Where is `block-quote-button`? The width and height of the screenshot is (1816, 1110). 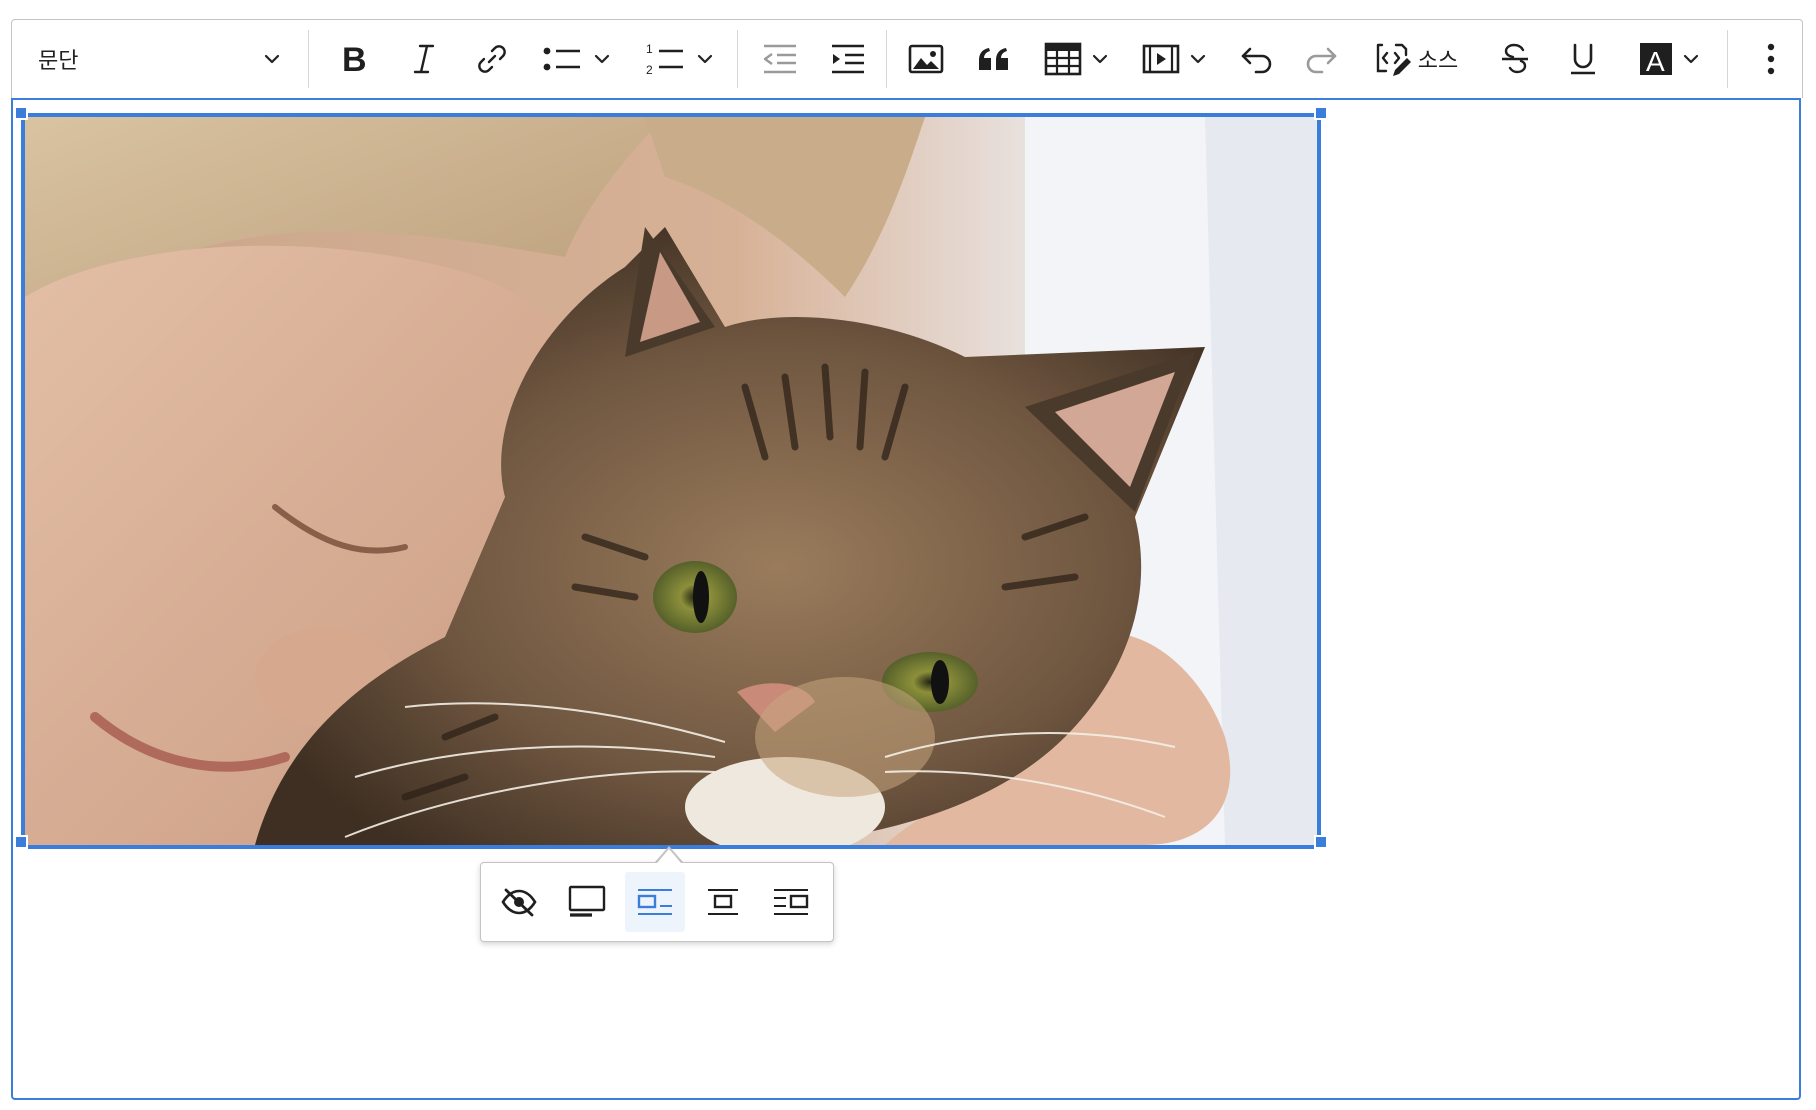
block-quote-button is located at coordinates (994, 59).